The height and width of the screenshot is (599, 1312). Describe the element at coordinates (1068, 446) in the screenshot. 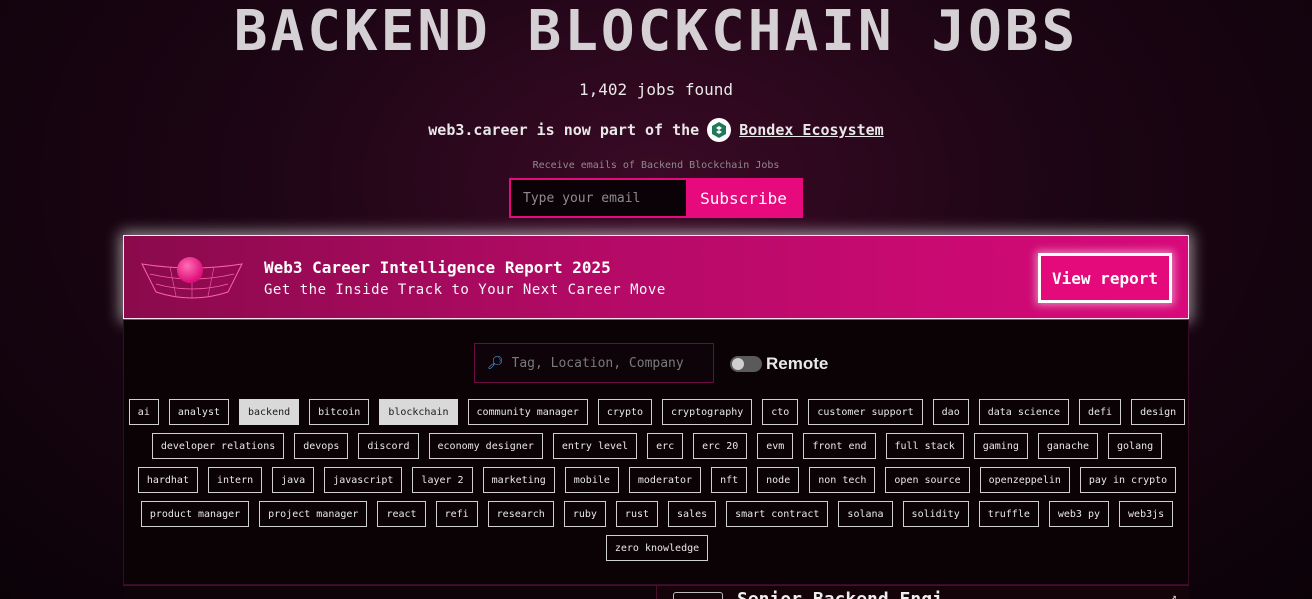

I see `tag-ganache: ganache` at that location.